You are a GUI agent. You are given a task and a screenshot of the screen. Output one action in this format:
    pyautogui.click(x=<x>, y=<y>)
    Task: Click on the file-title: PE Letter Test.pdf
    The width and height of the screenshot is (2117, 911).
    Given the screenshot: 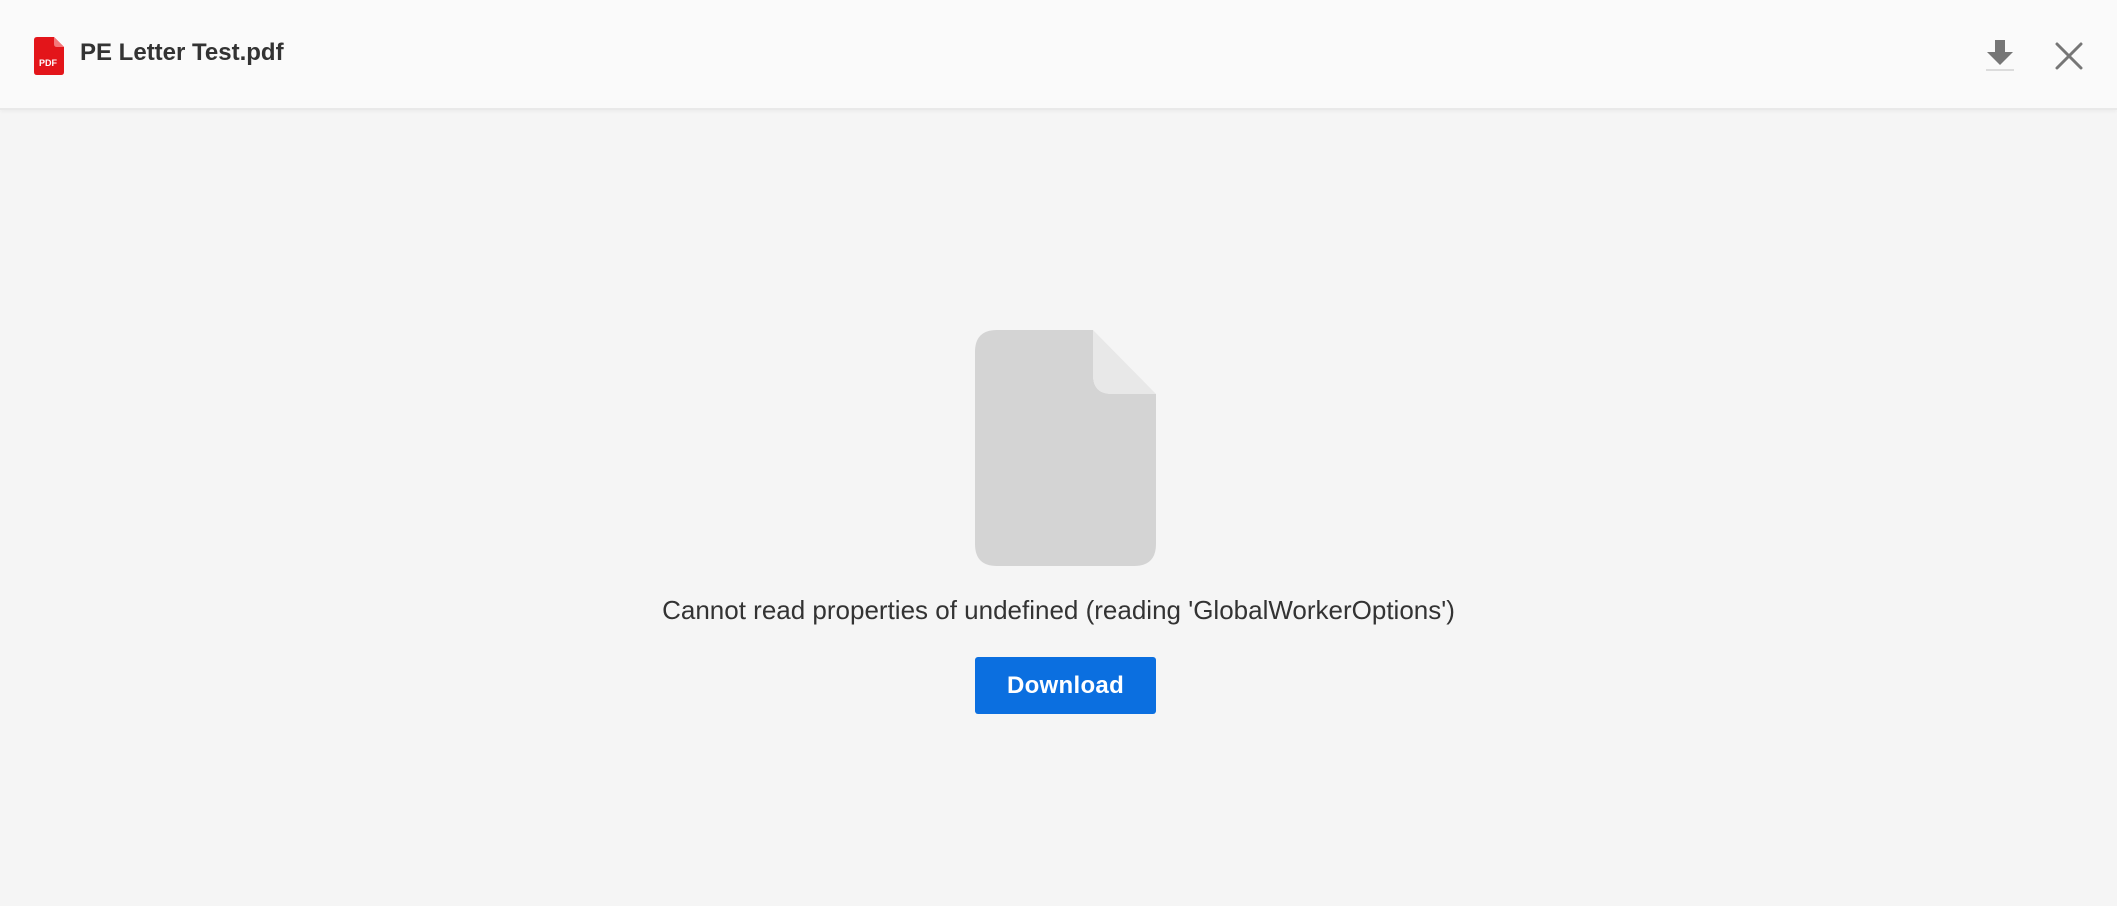 What is the action you would take?
    pyautogui.click(x=182, y=52)
    